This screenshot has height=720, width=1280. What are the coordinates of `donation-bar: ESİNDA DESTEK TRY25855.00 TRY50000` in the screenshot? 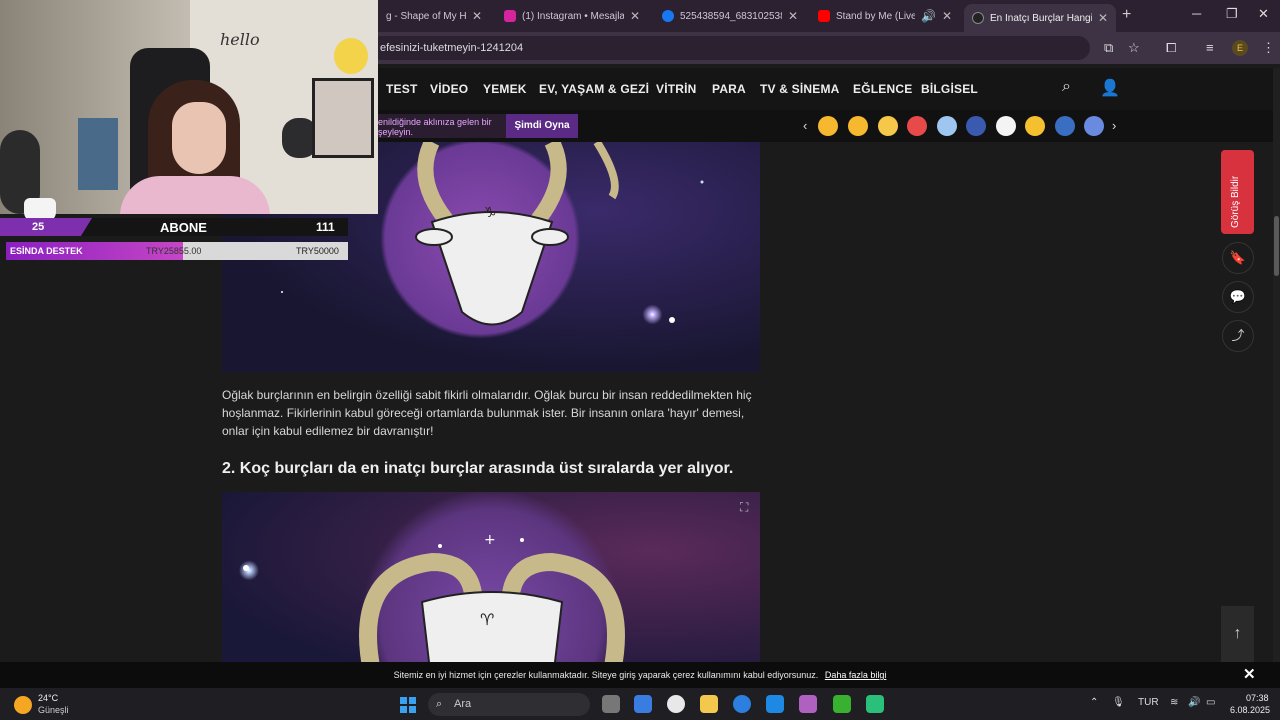 It's located at (177, 251).